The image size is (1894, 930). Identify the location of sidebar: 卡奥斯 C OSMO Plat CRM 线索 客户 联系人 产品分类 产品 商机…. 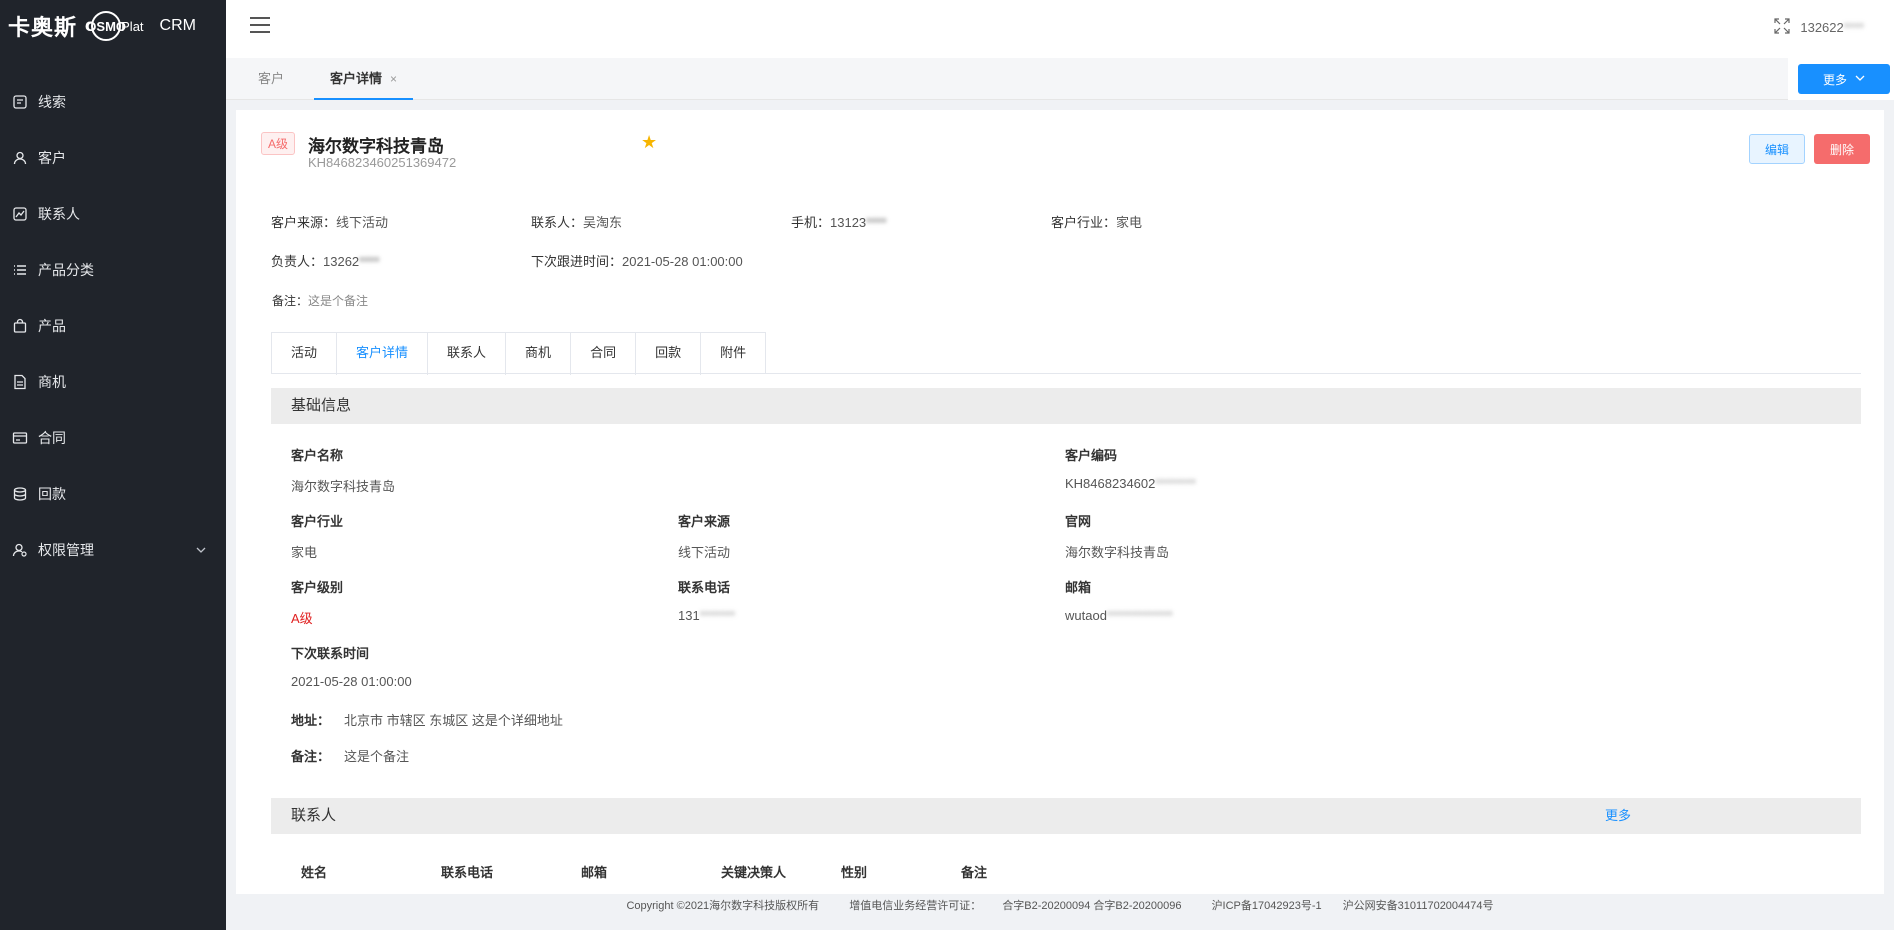
(113, 465).